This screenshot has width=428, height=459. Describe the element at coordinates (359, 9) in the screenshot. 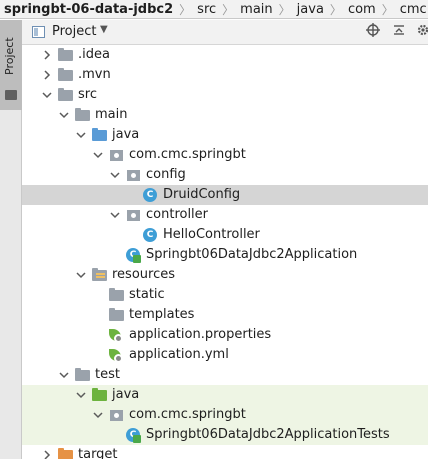

I see `breadcrumb-com: com` at that location.